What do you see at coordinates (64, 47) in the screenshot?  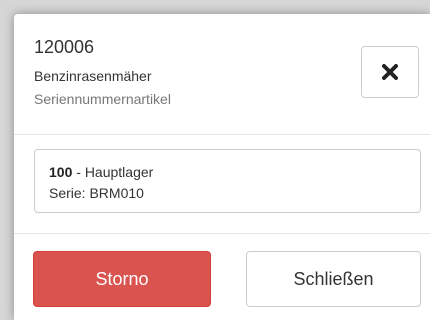 I see `article-number: 120006` at bounding box center [64, 47].